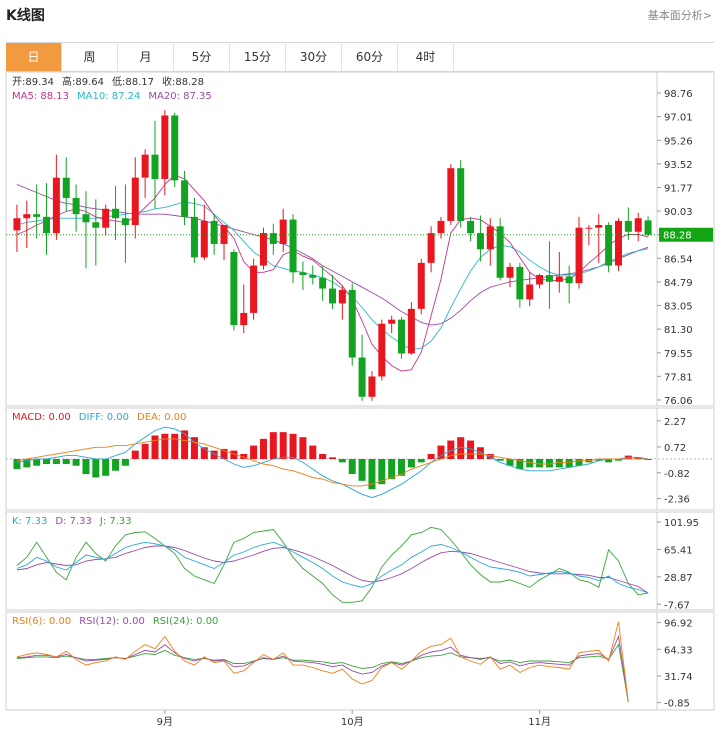  What do you see at coordinates (678, 401) in the screenshot?
I see `price-axis-tick-label: 76.06` at bounding box center [678, 401].